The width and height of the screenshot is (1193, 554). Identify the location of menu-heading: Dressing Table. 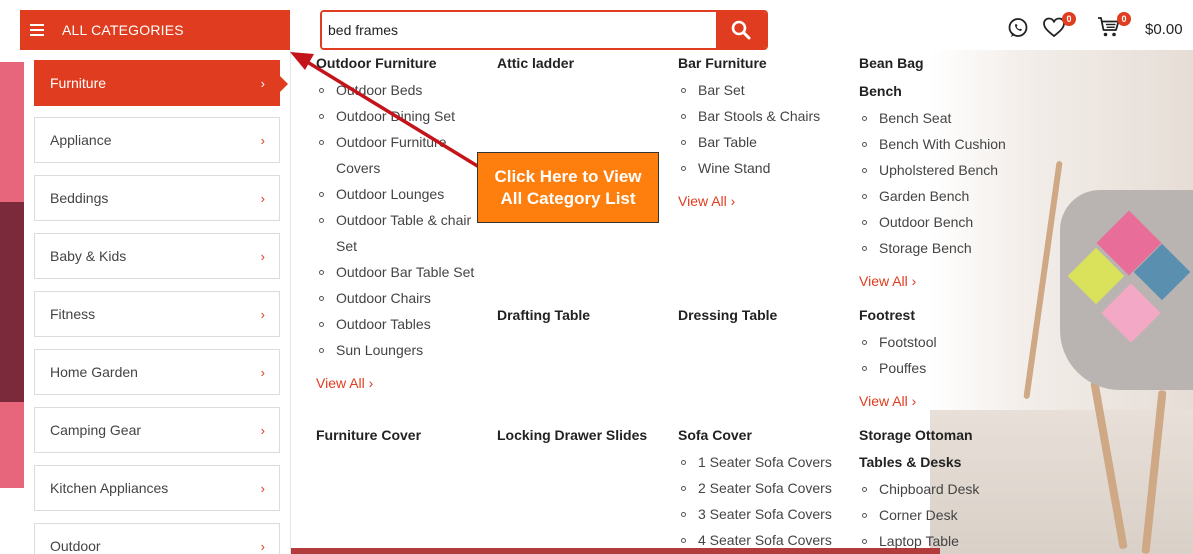
(727, 315).